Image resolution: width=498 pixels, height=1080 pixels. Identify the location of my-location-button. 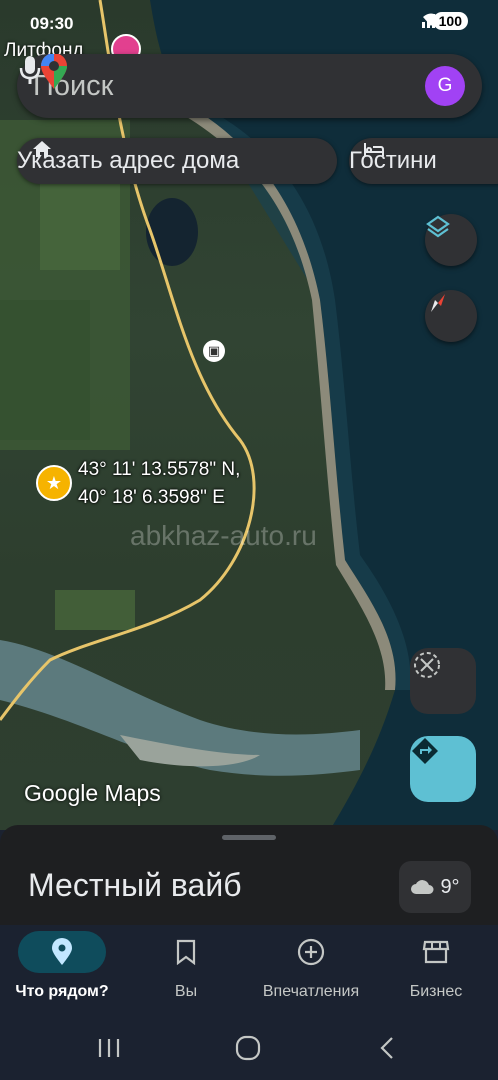
(443, 681).